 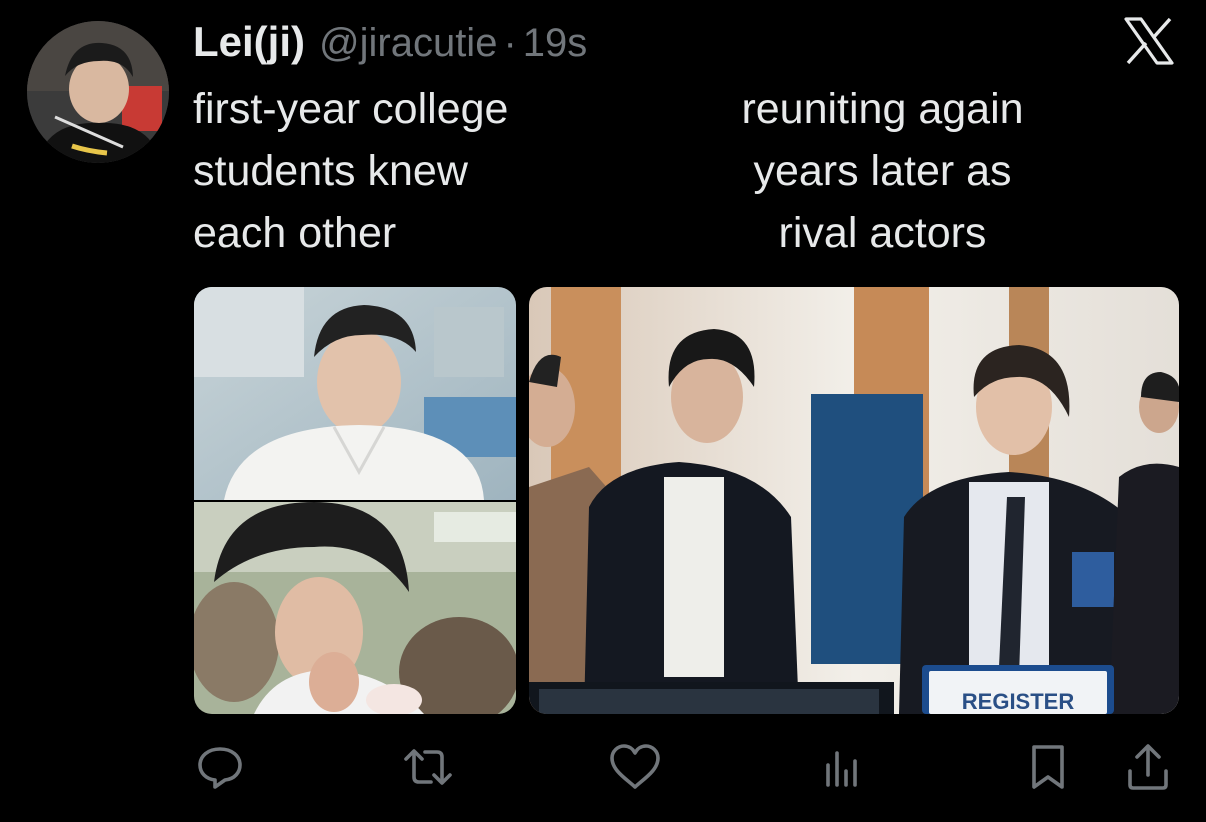 I want to click on tweet-action-bar, so click(x=603, y=767).